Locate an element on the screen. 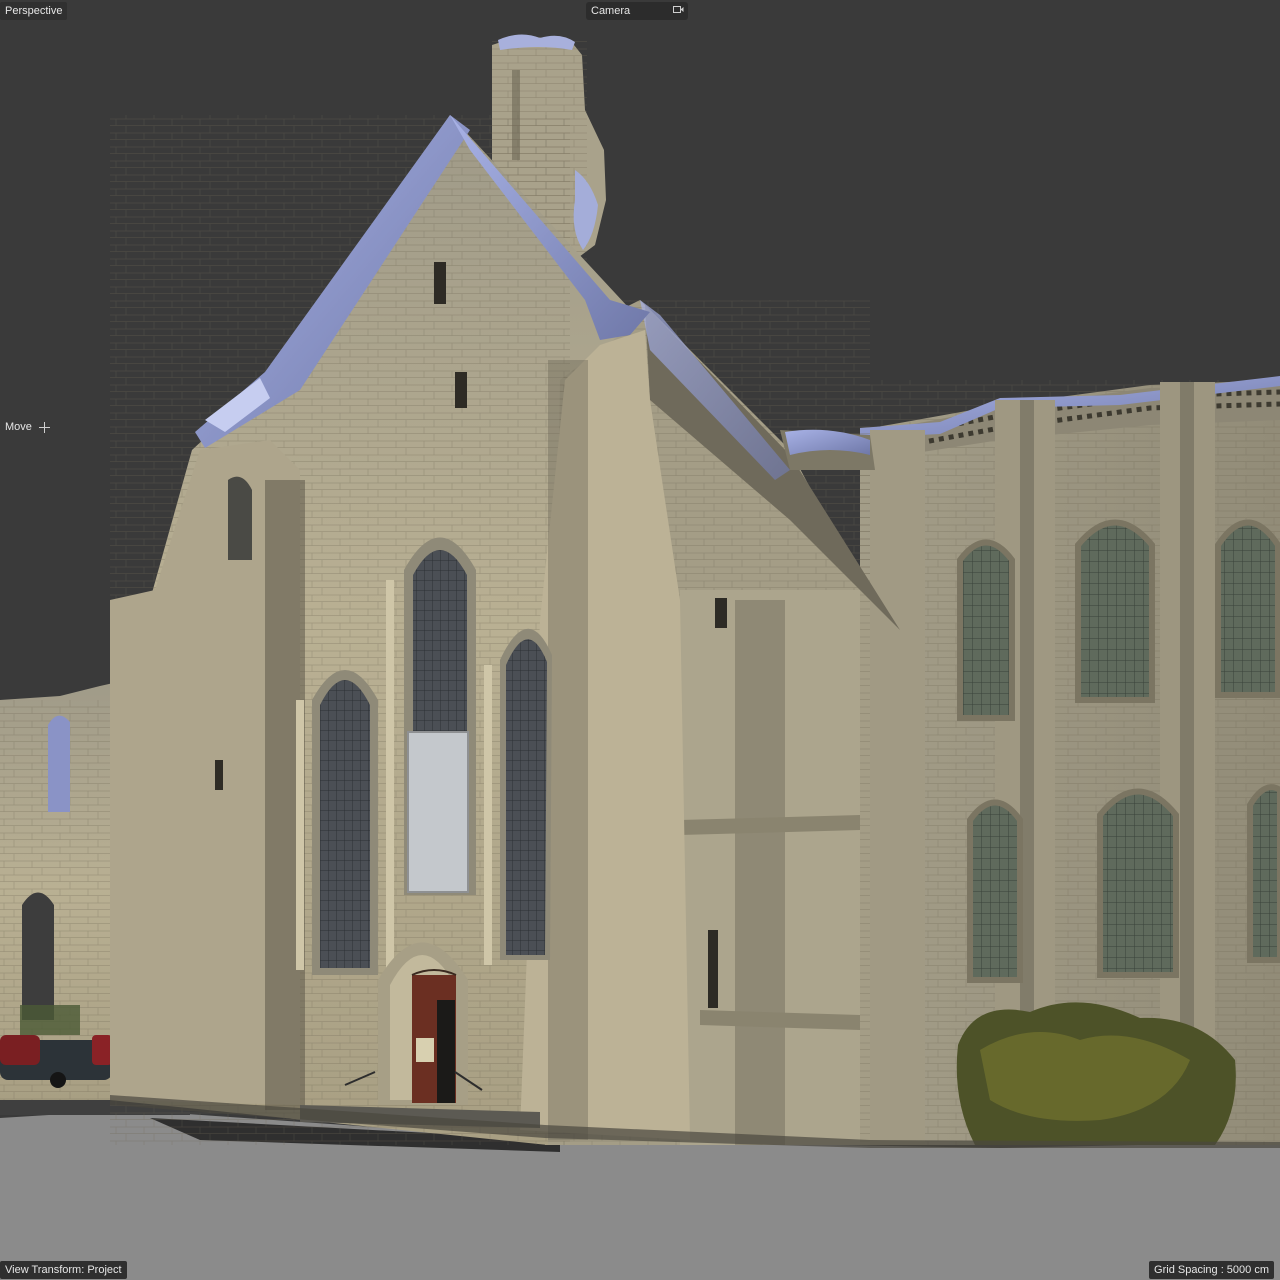 The image size is (1280, 1280). camera-selector: Camera is located at coordinates (637, 11).